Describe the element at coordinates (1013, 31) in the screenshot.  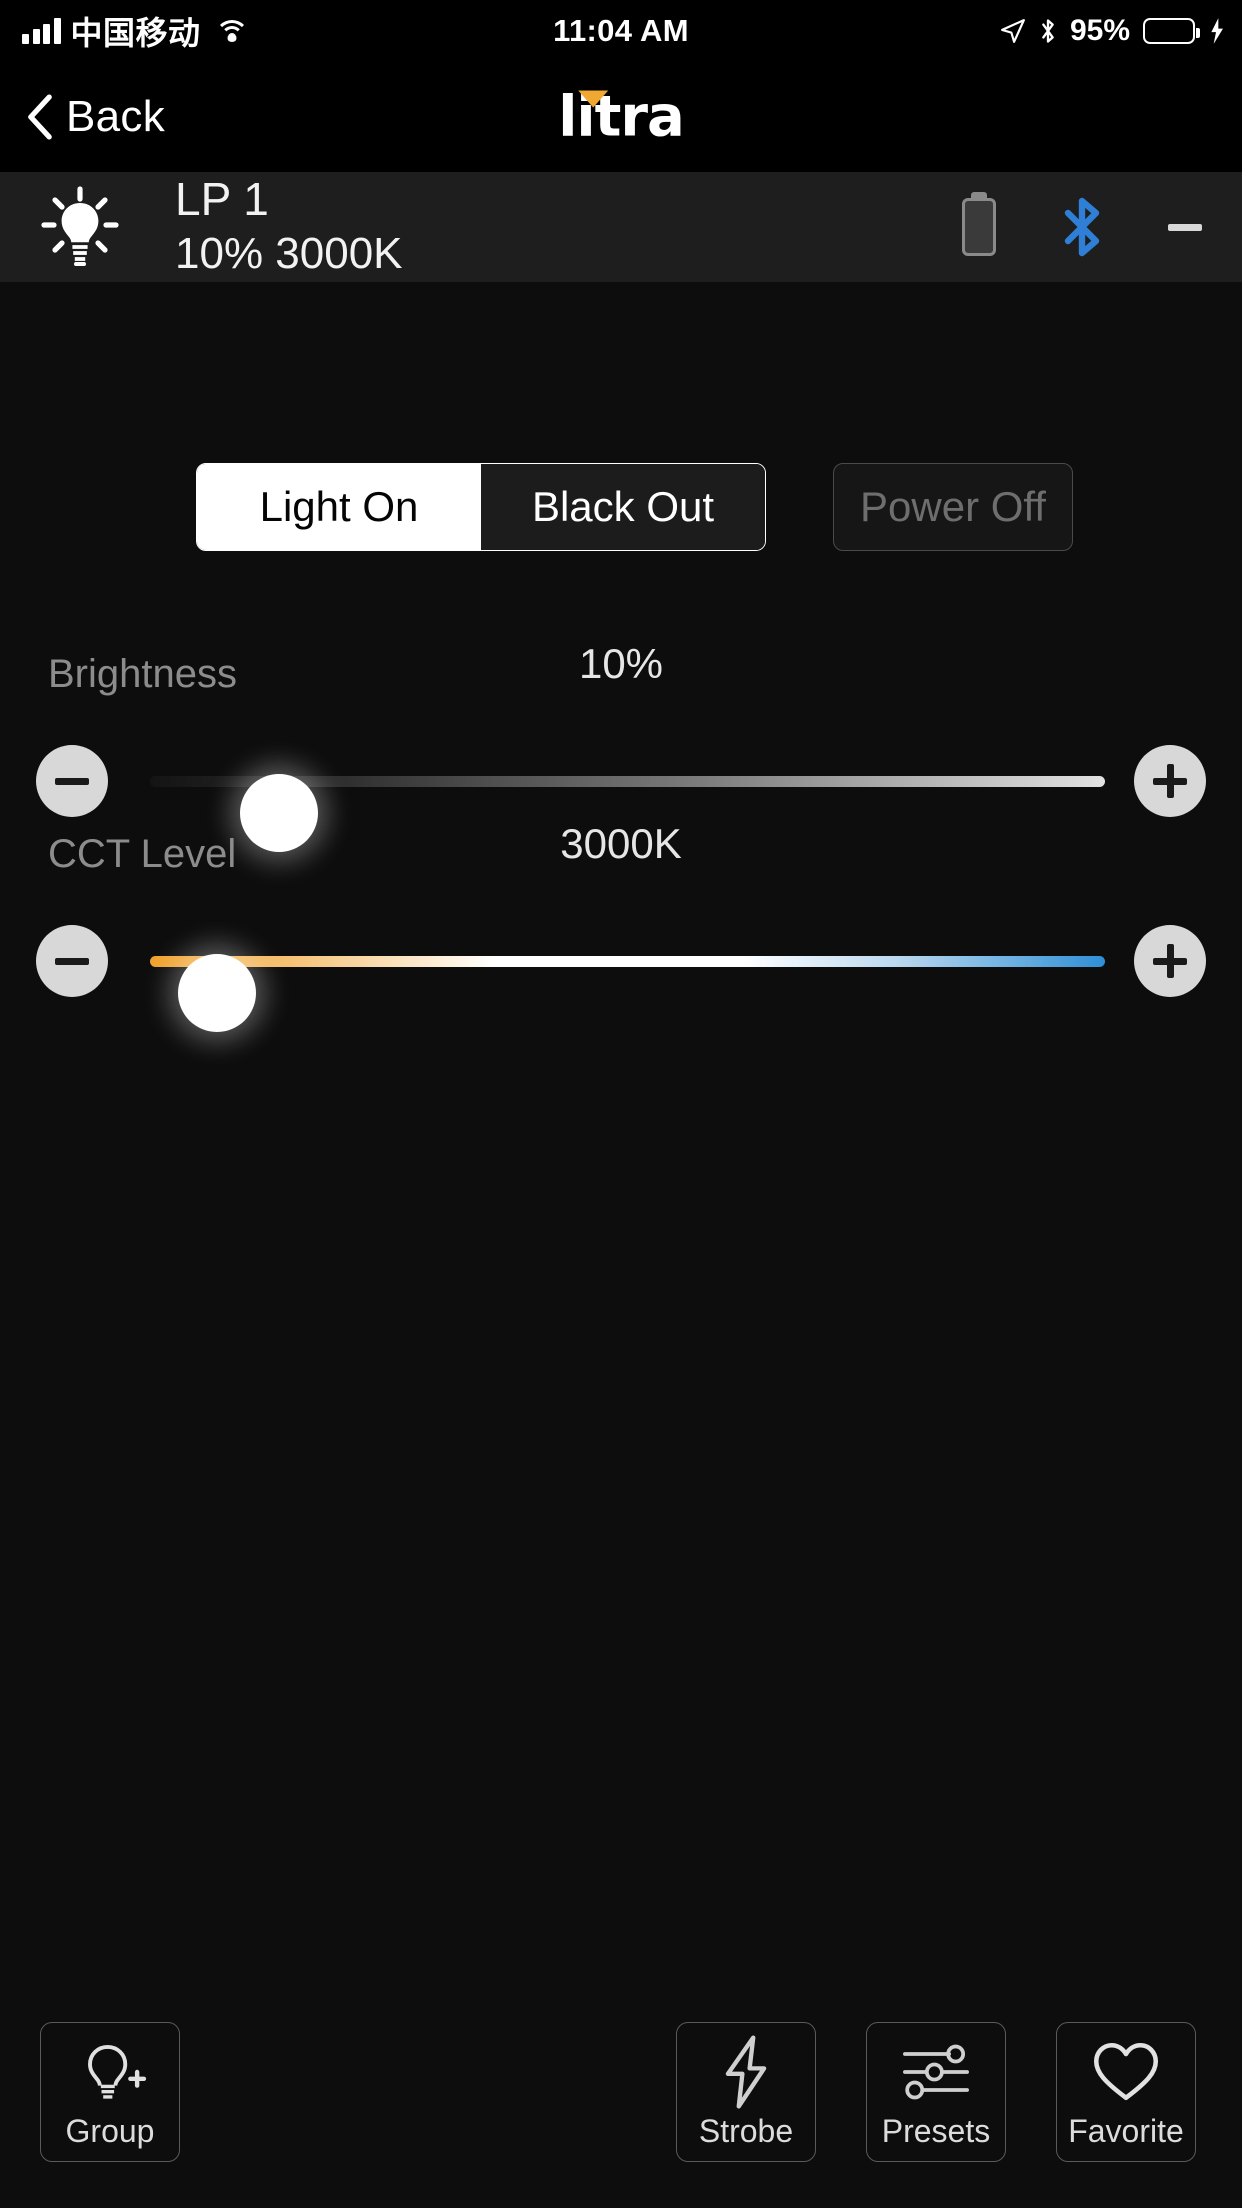
I see `location-arrow-icon` at that location.